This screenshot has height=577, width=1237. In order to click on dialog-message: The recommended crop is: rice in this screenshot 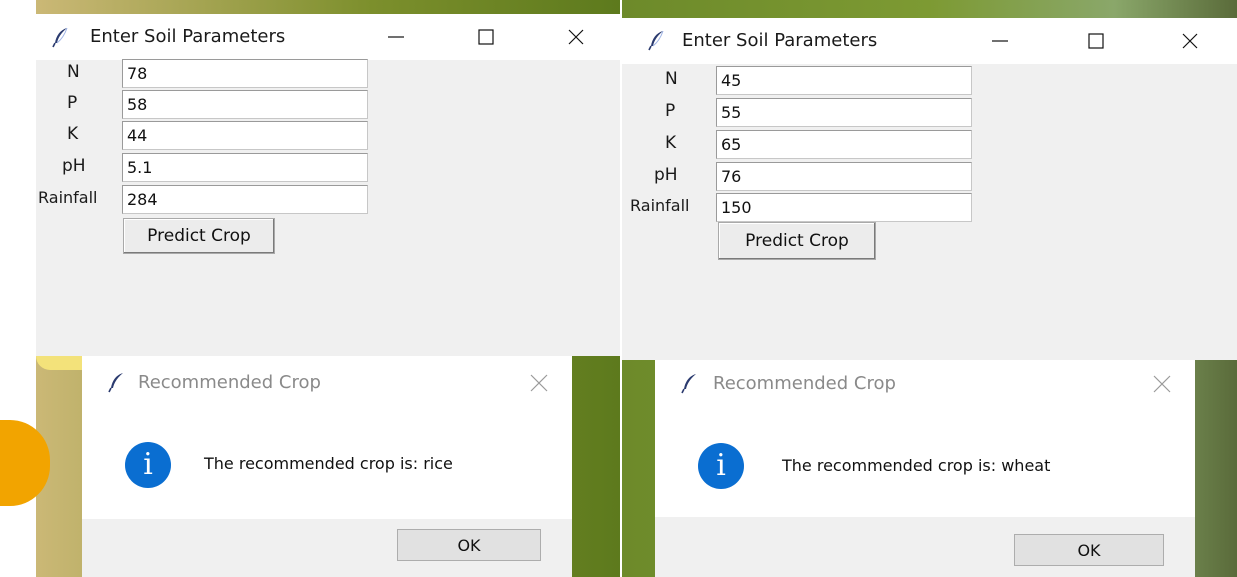, I will do `click(328, 463)`.